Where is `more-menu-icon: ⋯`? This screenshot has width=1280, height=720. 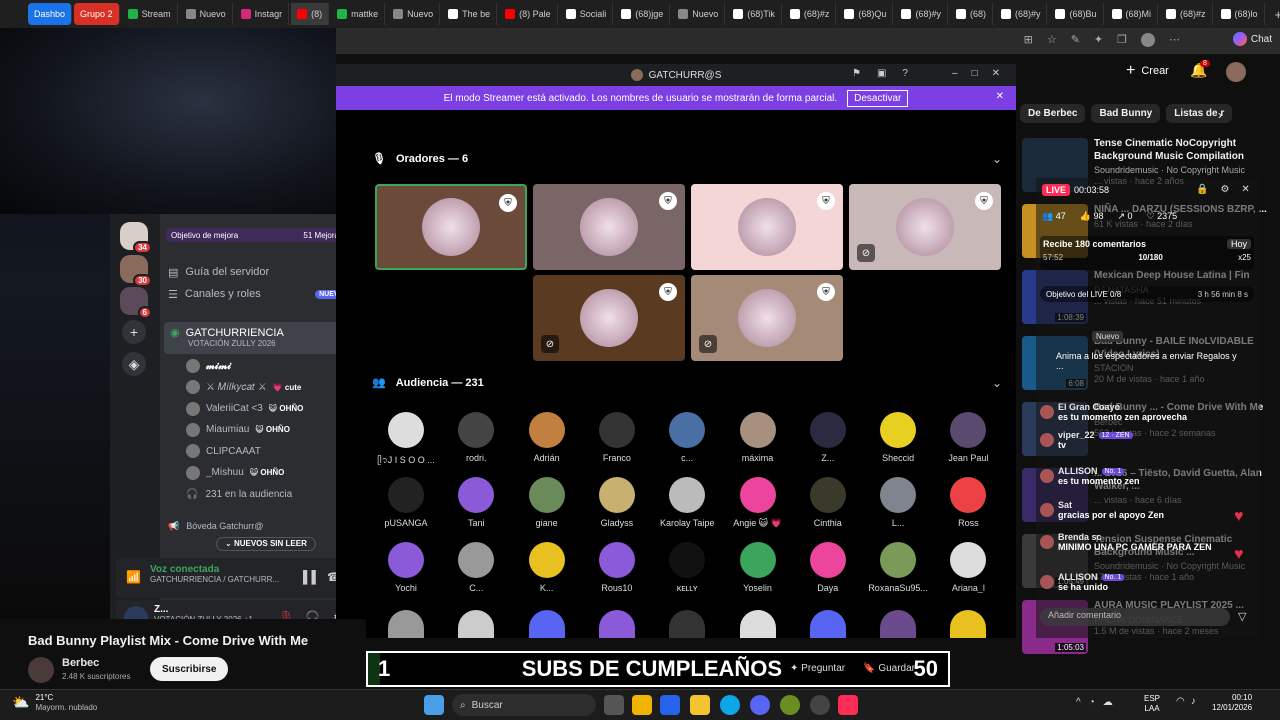
more-menu-icon: ⋯ is located at coordinates (1174, 40).